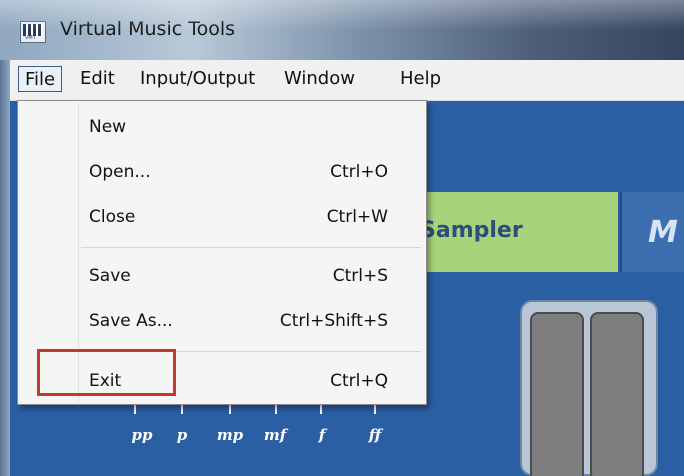 This screenshot has width=684, height=476. What do you see at coordinates (30, 38) in the screenshot?
I see `app-icon-sublabel: VMT` at bounding box center [30, 38].